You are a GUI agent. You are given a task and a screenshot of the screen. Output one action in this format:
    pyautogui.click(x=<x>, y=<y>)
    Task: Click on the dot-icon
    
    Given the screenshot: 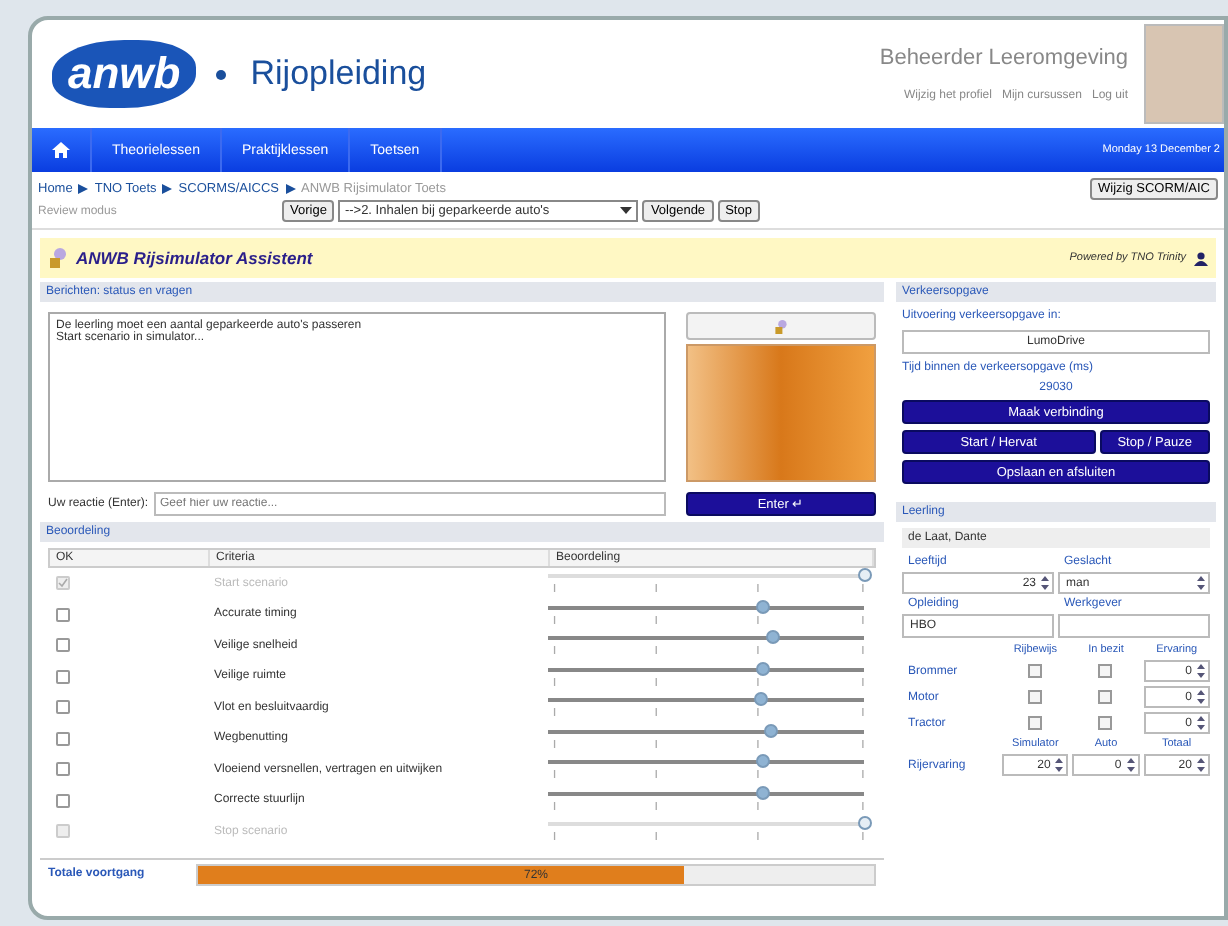 What is the action you would take?
    pyautogui.click(x=221, y=74)
    